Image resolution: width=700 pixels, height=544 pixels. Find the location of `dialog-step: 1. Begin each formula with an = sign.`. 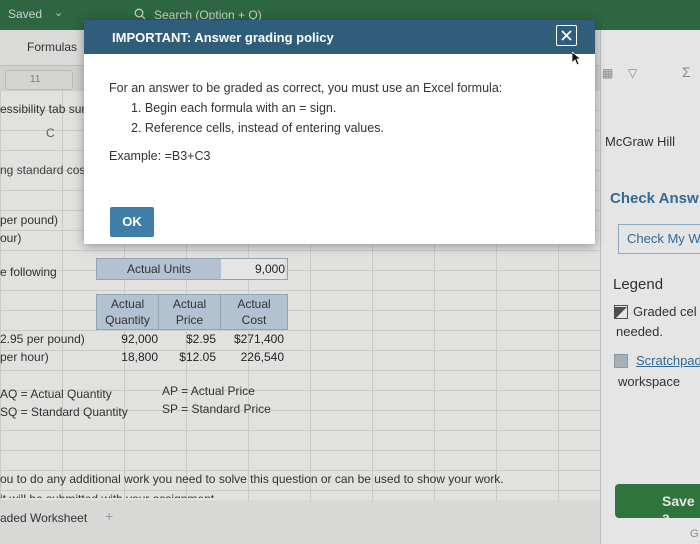

dialog-step: 1. Begin each formula with an = sign. is located at coordinates (234, 108).